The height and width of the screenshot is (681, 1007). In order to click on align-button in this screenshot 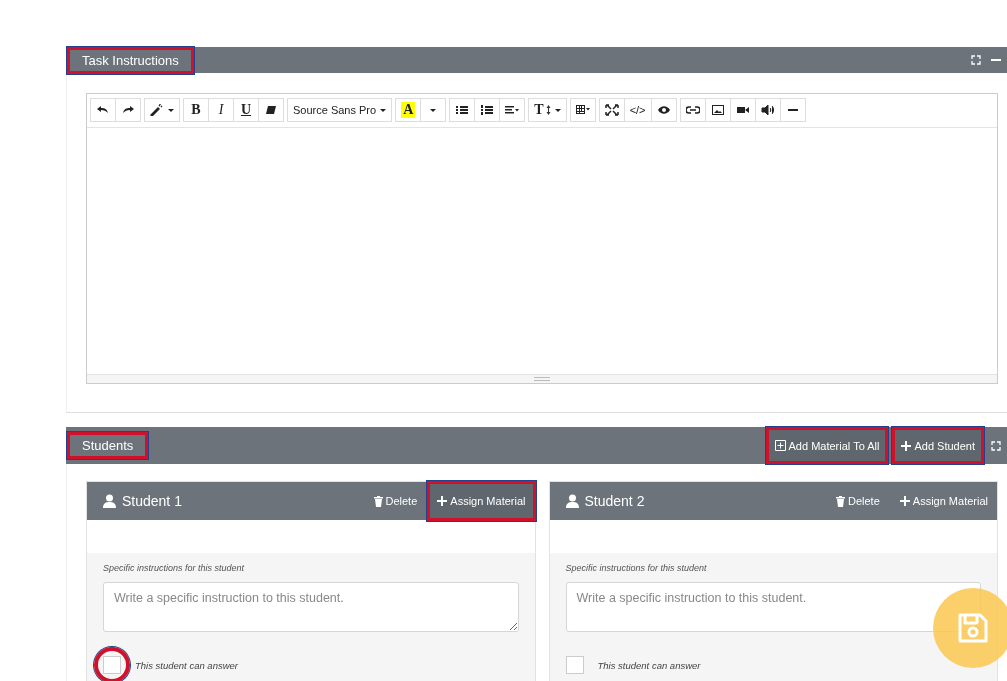, I will do `click(512, 110)`.